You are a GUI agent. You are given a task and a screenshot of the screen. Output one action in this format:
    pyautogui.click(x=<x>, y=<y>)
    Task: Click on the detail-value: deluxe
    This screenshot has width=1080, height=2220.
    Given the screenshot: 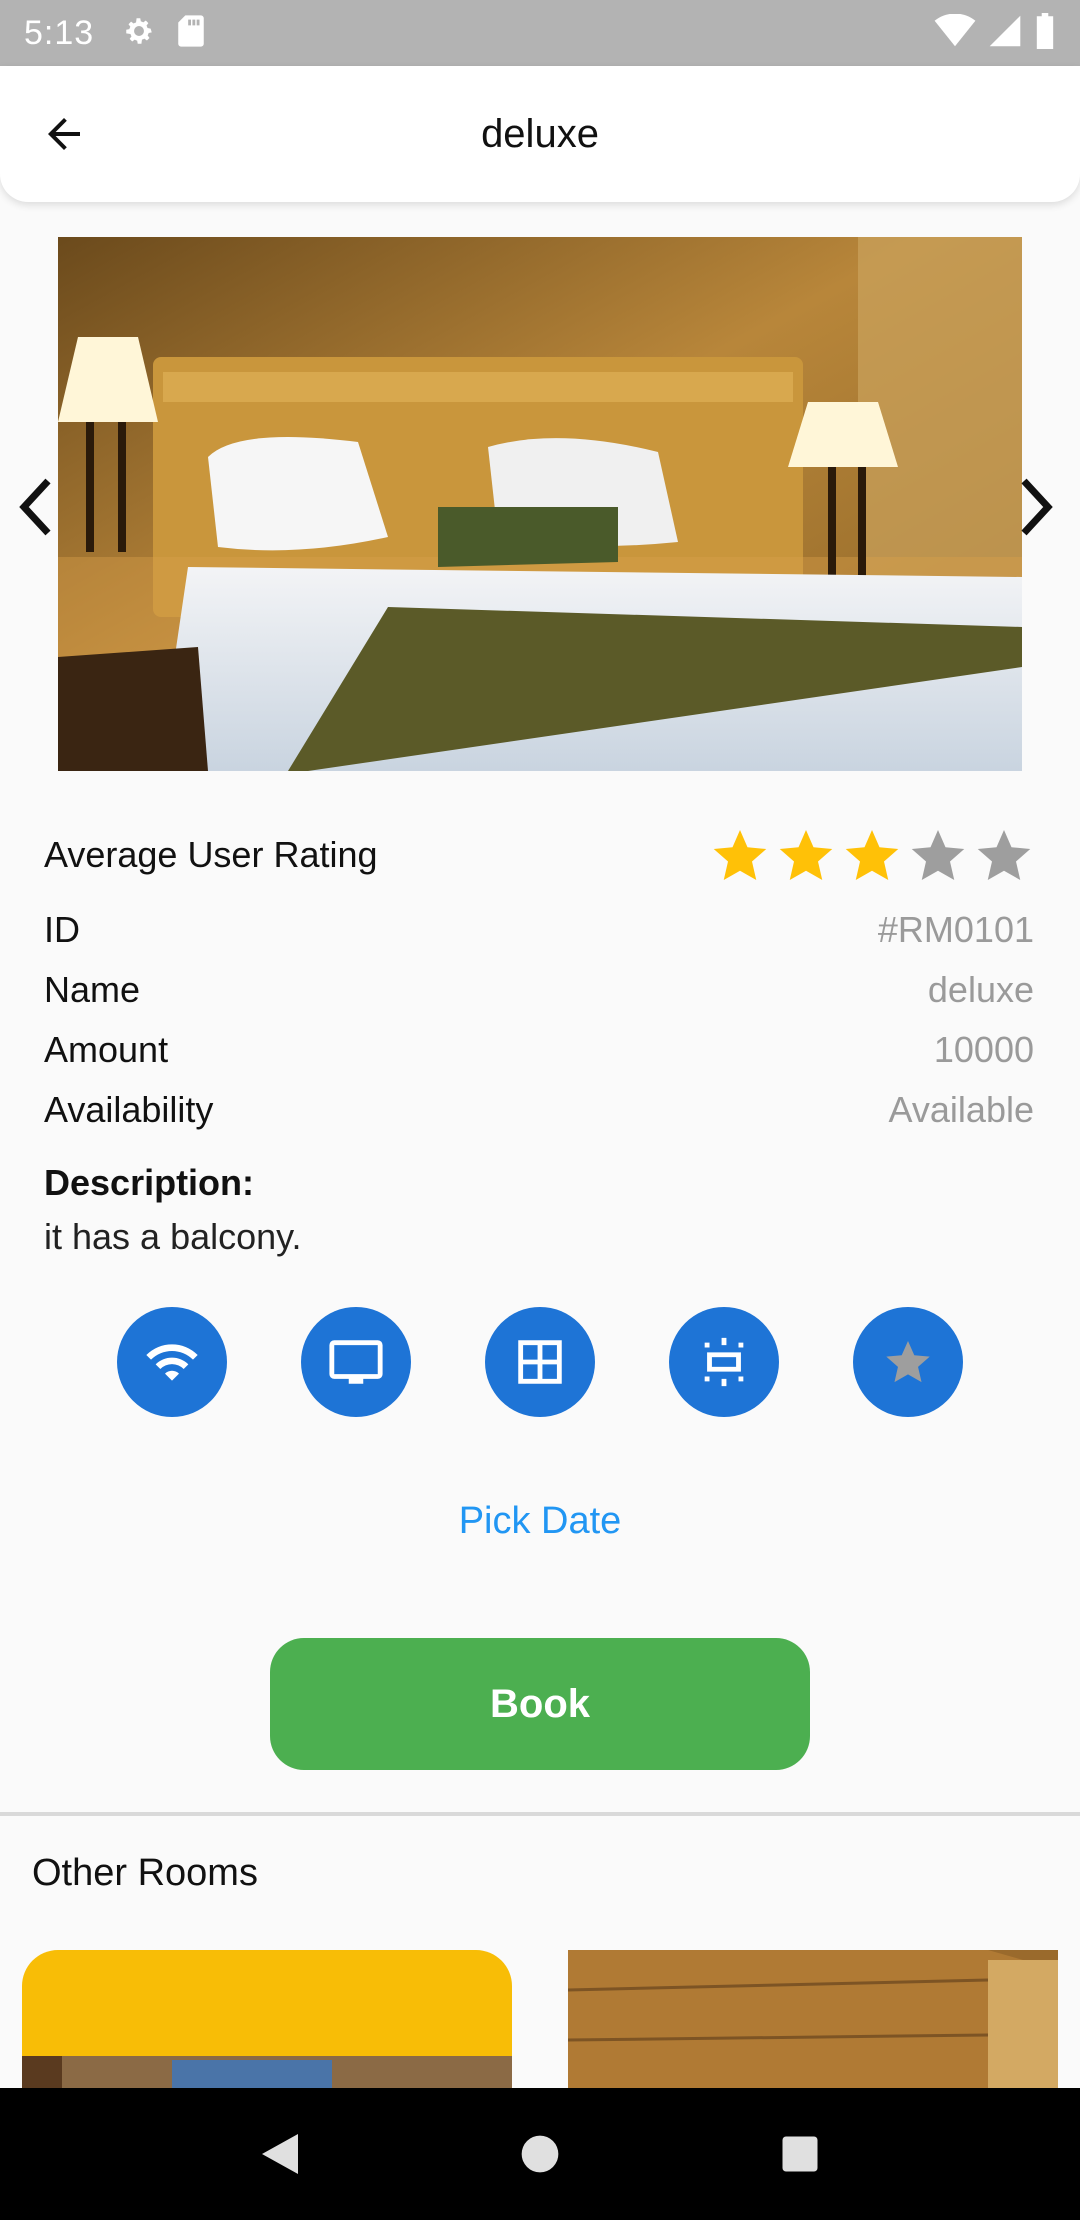 What is the action you would take?
    pyautogui.click(x=980, y=989)
    